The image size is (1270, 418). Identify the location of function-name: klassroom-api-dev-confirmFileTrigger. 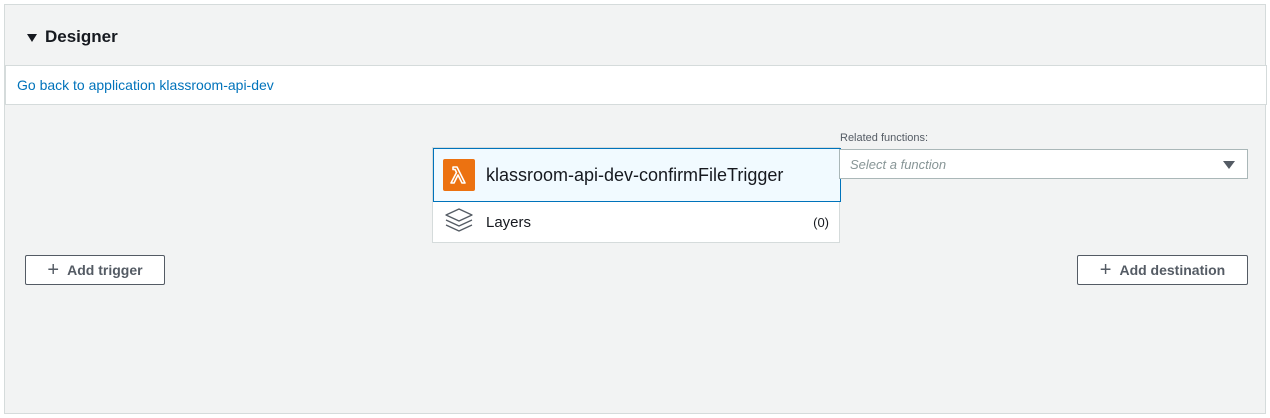
(635, 174).